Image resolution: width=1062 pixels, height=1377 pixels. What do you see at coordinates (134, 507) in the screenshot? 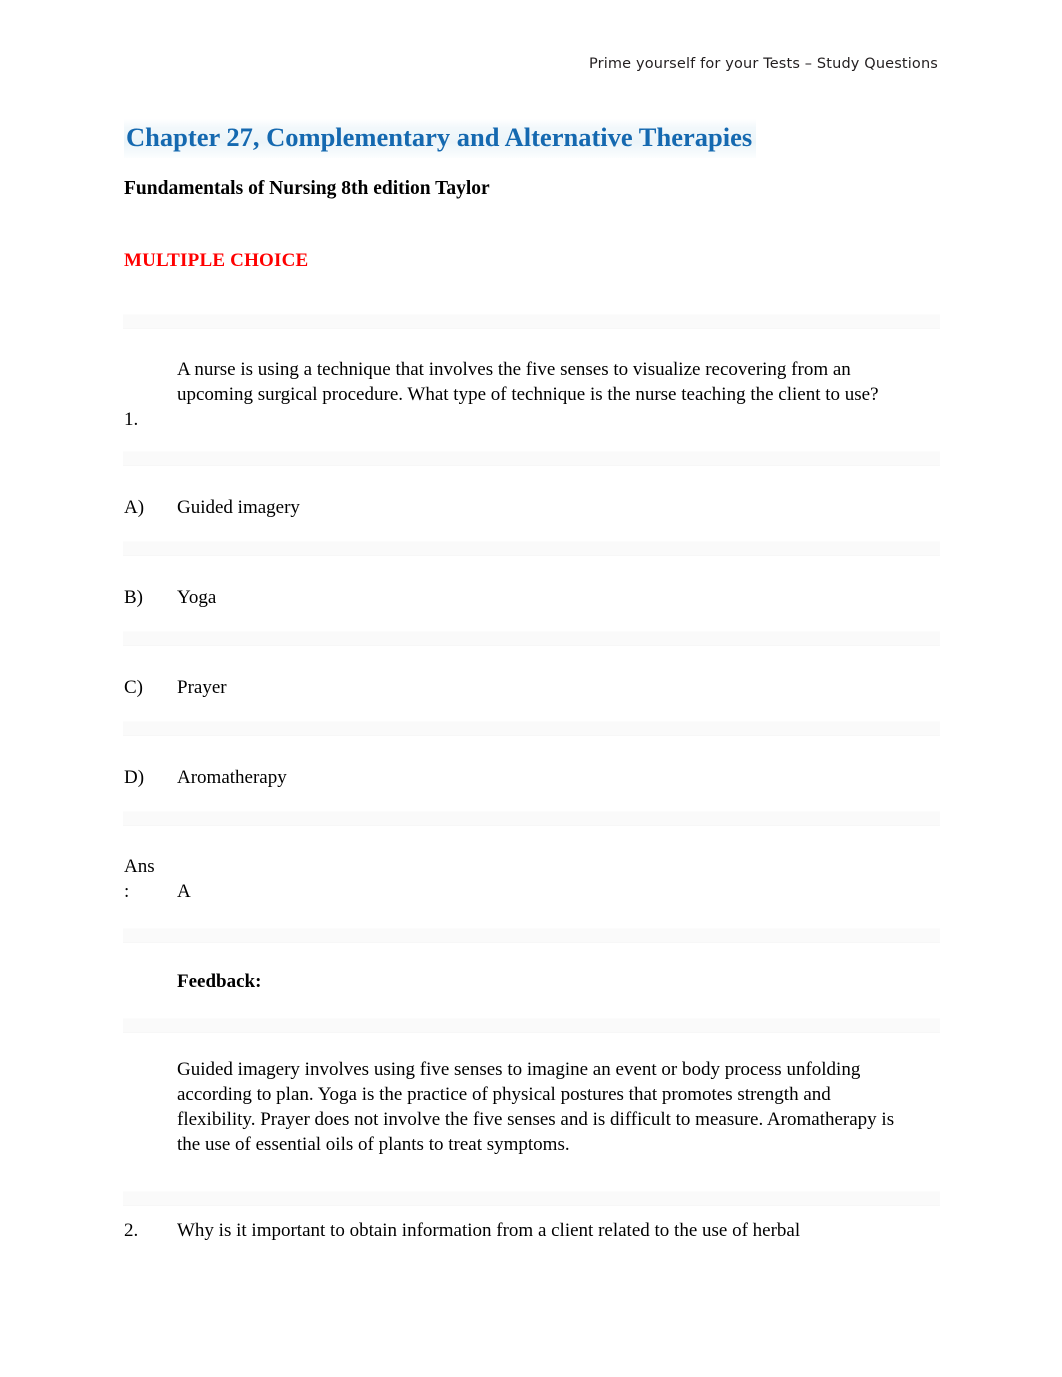
I see `option-label-a: A)` at bounding box center [134, 507].